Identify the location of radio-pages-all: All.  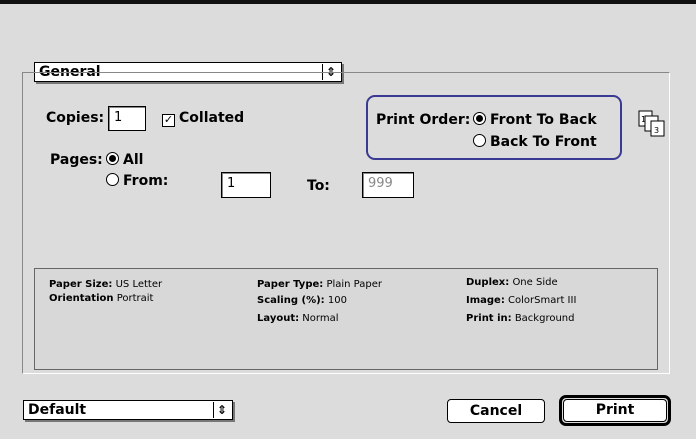
(124, 160).